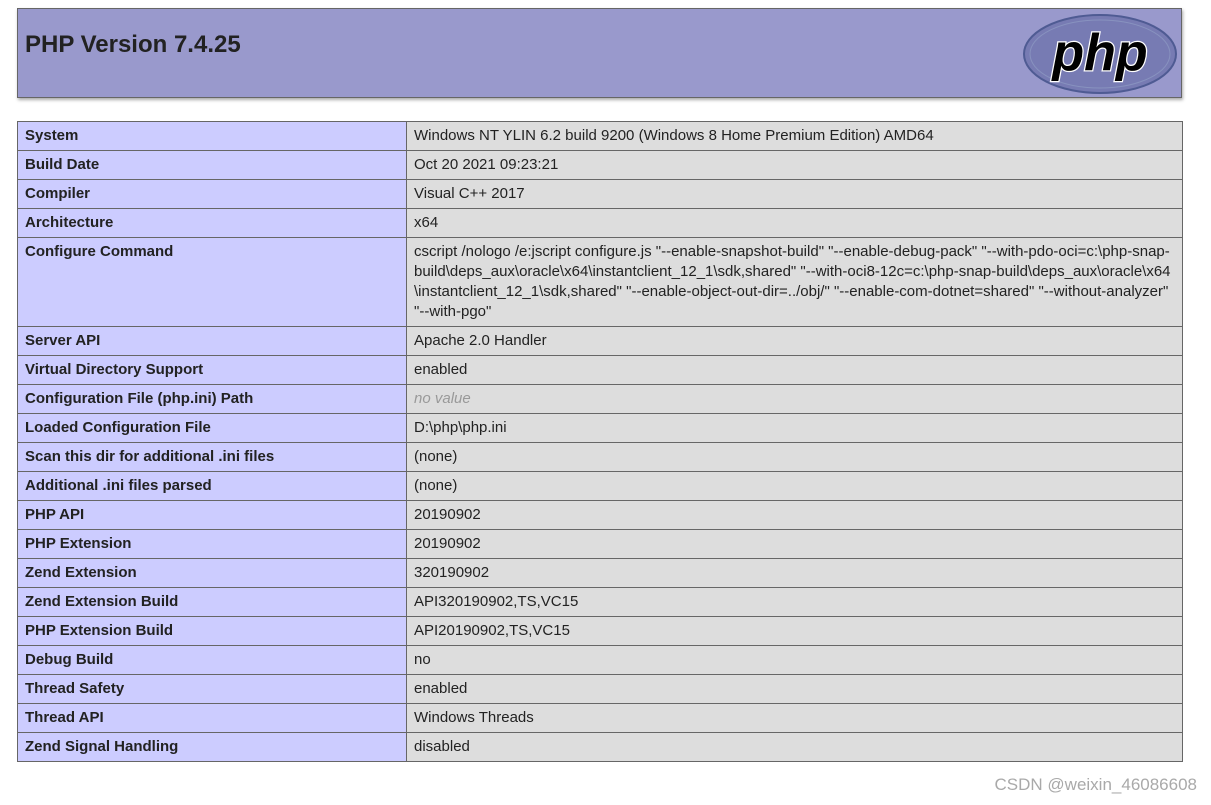 The width and height of the screenshot is (1211, 805). Describe the element at coordinates (212, 486) in the screenshot. I see `row-key: Additional .ini files parsed` at that location.